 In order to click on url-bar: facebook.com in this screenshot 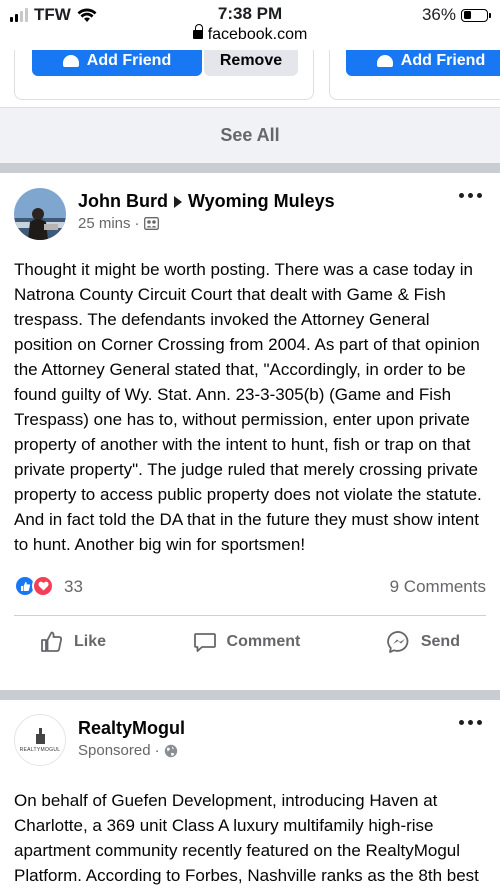, I will do `click(250, 34)`.